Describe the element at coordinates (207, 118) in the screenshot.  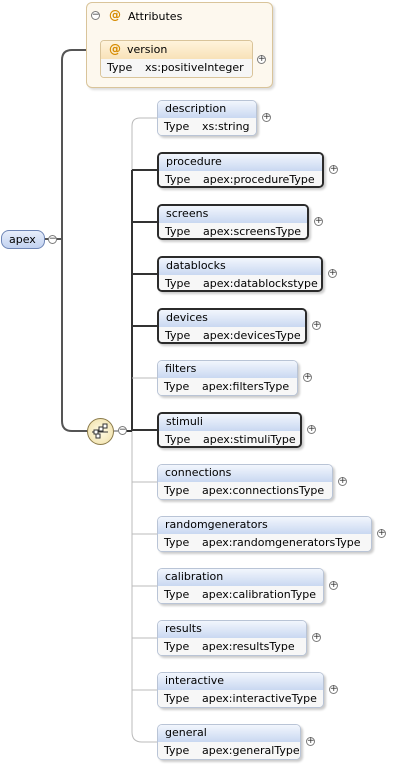
I see `element-description: description Type xs:string` at that location.